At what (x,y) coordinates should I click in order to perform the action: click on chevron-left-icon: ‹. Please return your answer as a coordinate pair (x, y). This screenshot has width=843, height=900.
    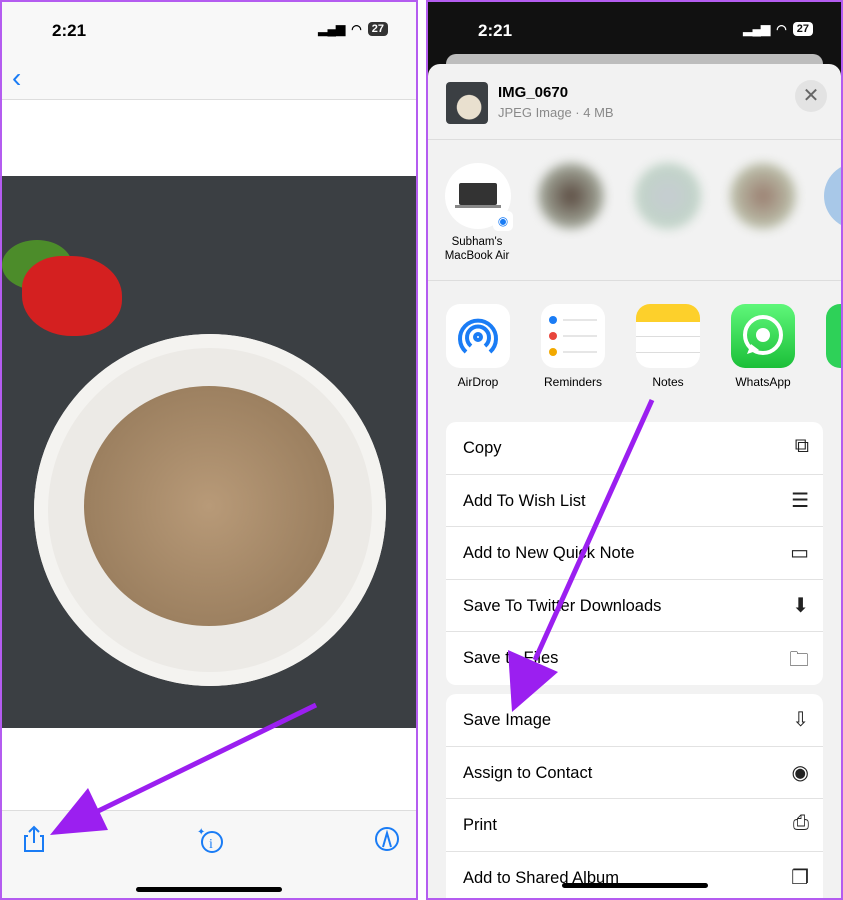
    Looking at the image, I should click on (16, 78).